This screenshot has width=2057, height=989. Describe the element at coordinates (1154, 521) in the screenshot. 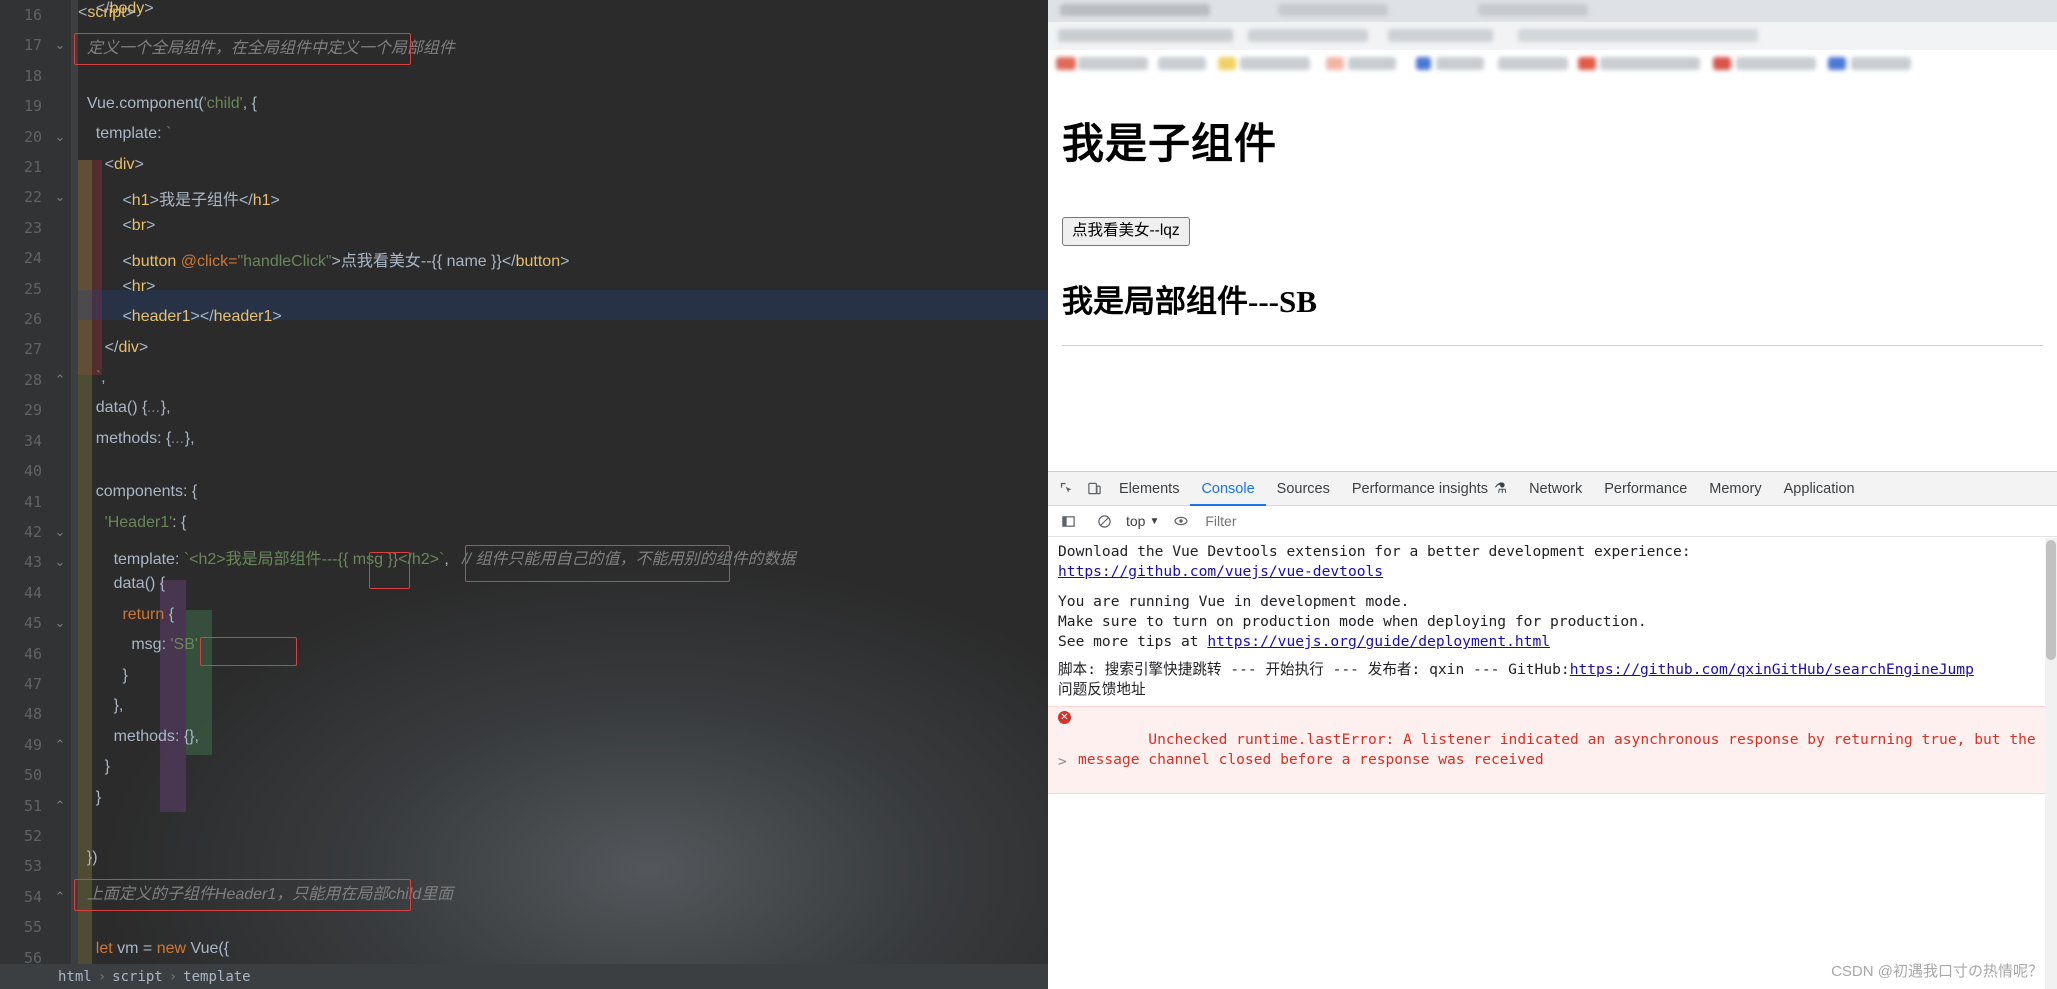

I see `chevron-down-icon: ▼` at that location.